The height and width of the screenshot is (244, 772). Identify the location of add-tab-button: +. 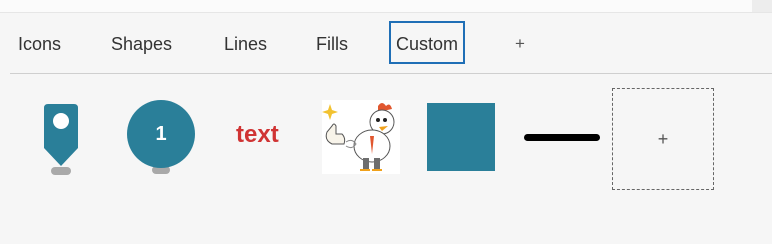
(520, 44).